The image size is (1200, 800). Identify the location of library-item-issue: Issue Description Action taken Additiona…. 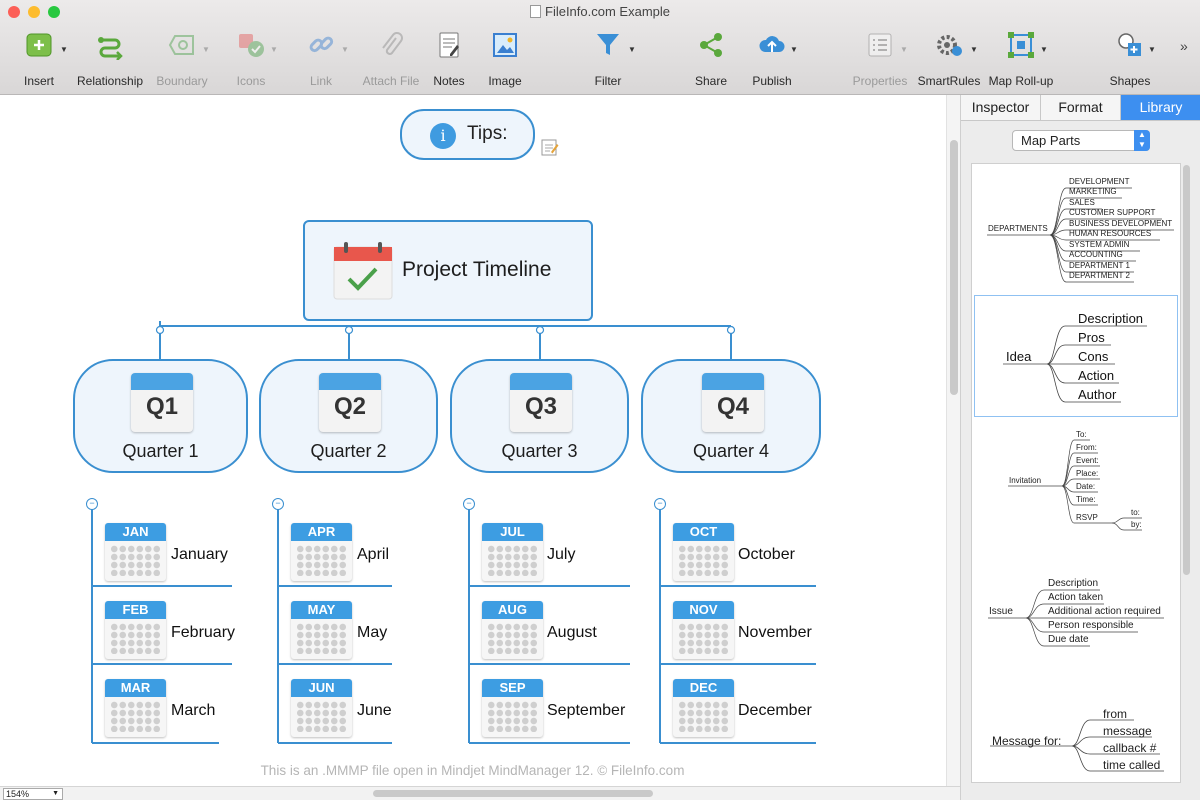
(1076, 616).